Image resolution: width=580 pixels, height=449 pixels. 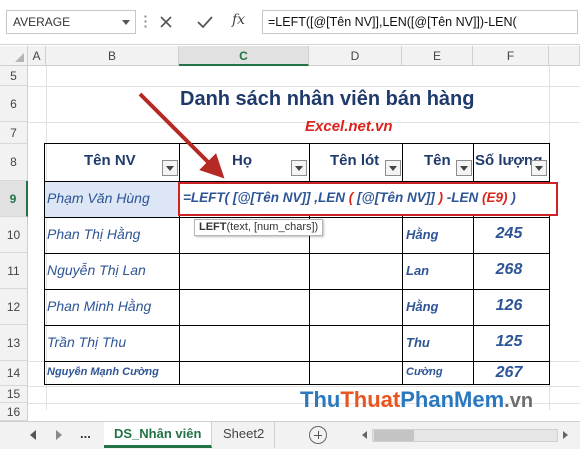 What do you see at coordinates (238, 20) in the screenshot?
I see `insert-function-button: fx` at bounding box center [238, 20].